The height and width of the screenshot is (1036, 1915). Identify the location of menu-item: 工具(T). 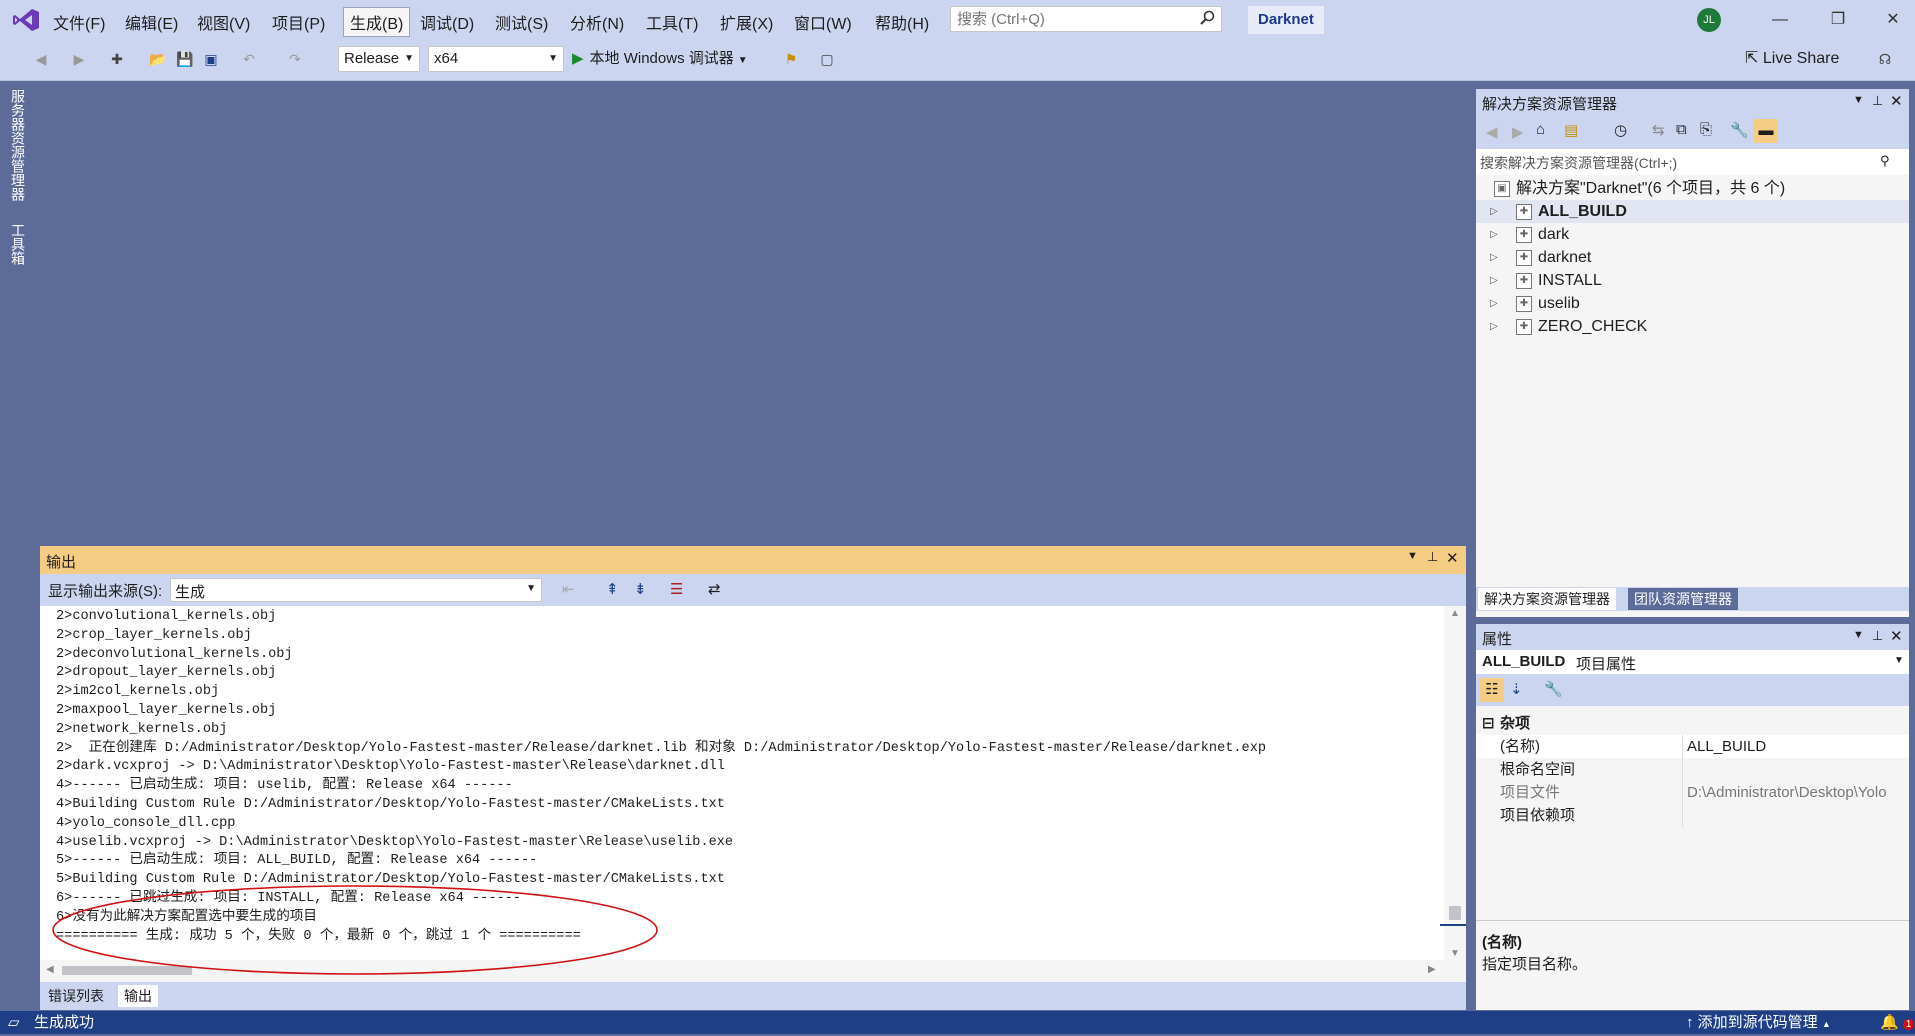
(672, 22).